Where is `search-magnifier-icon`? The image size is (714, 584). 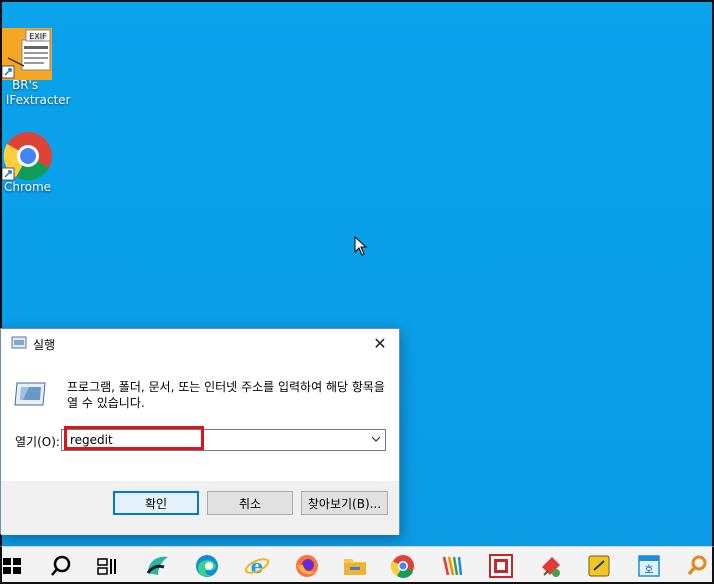
search-magnifier-icon is located at coordinates (697, 566).